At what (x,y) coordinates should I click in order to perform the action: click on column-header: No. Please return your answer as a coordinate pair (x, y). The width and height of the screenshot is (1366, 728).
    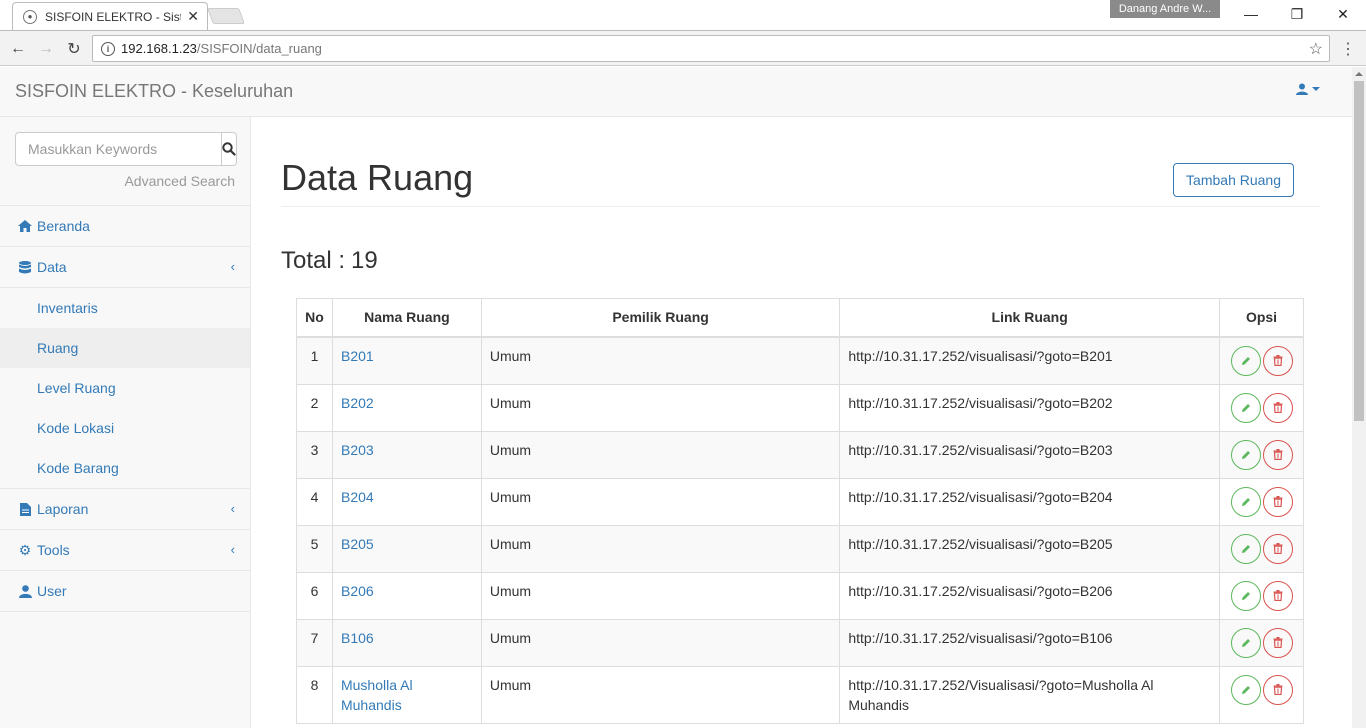
    Looking at the image, I should click on (314, 318).